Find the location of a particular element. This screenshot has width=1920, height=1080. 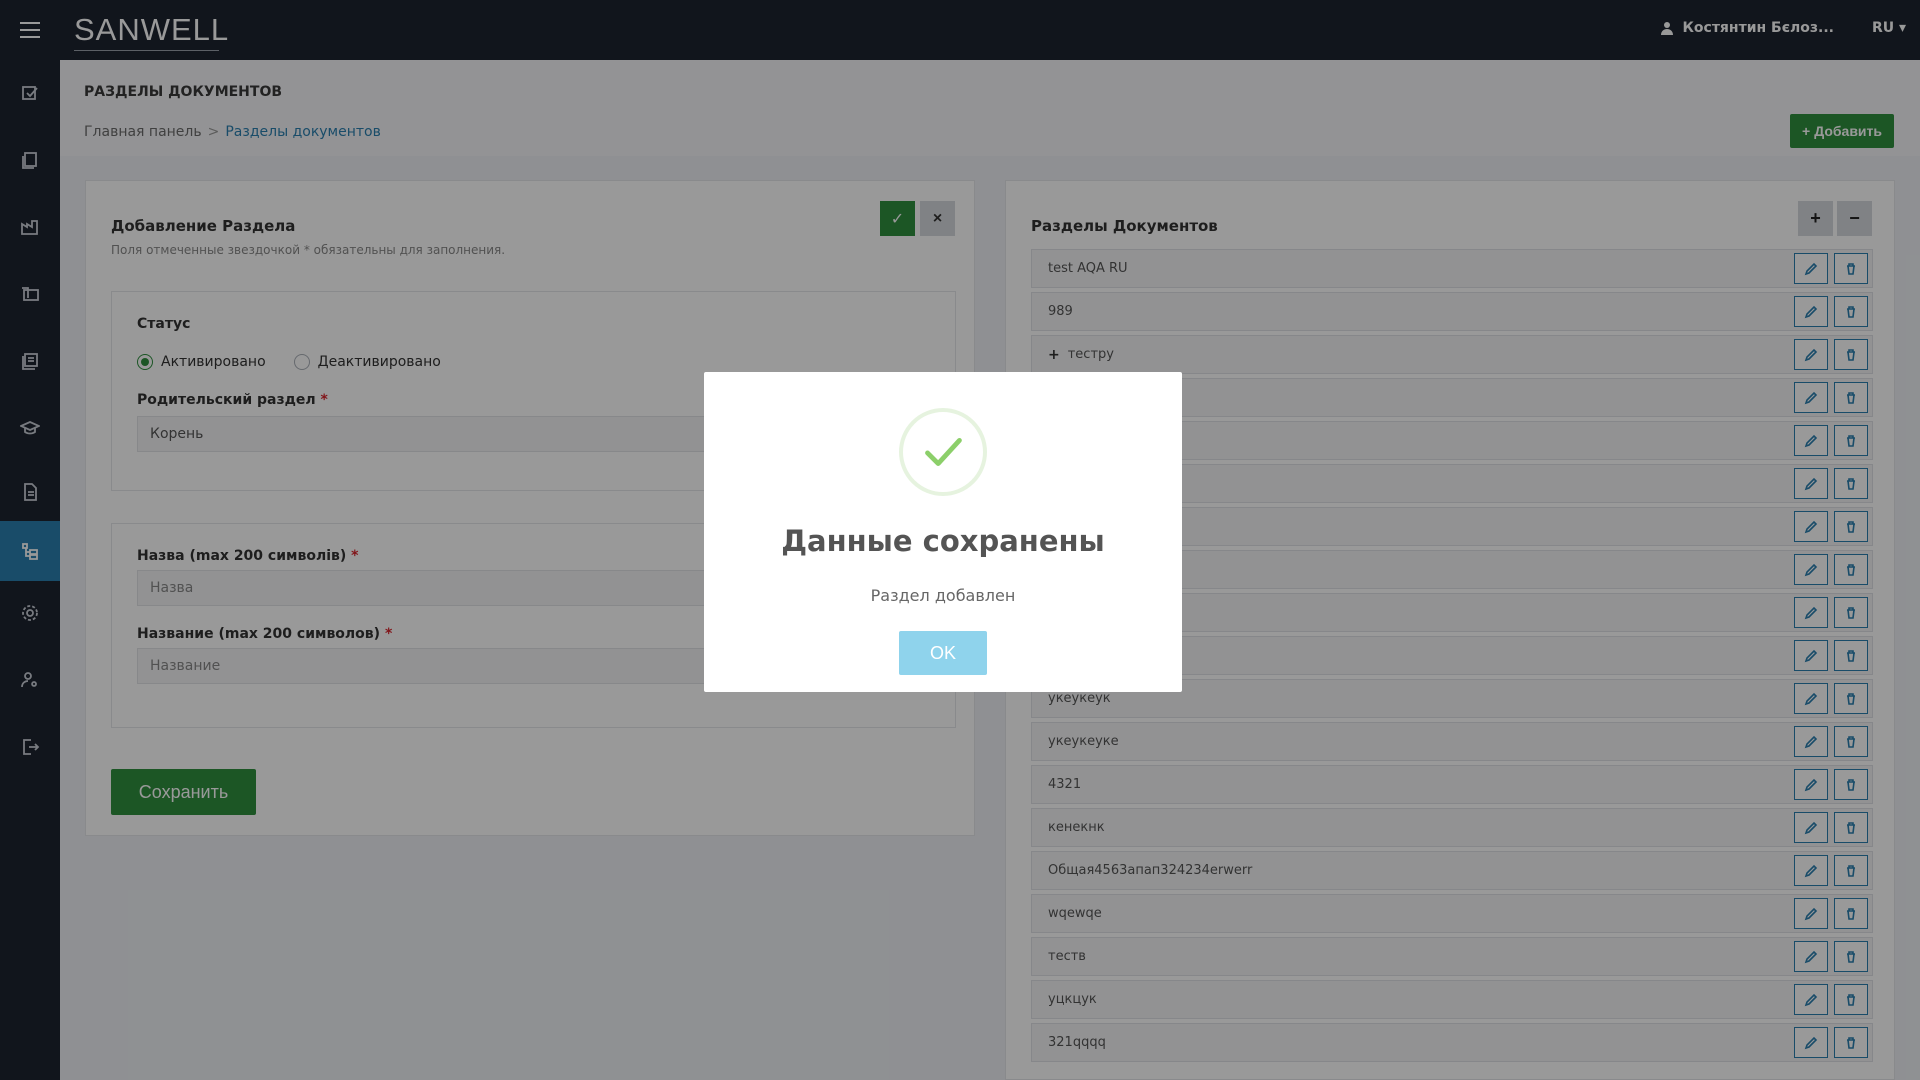

modal-title: Данные сохранены is located at coordinates (943, 541).